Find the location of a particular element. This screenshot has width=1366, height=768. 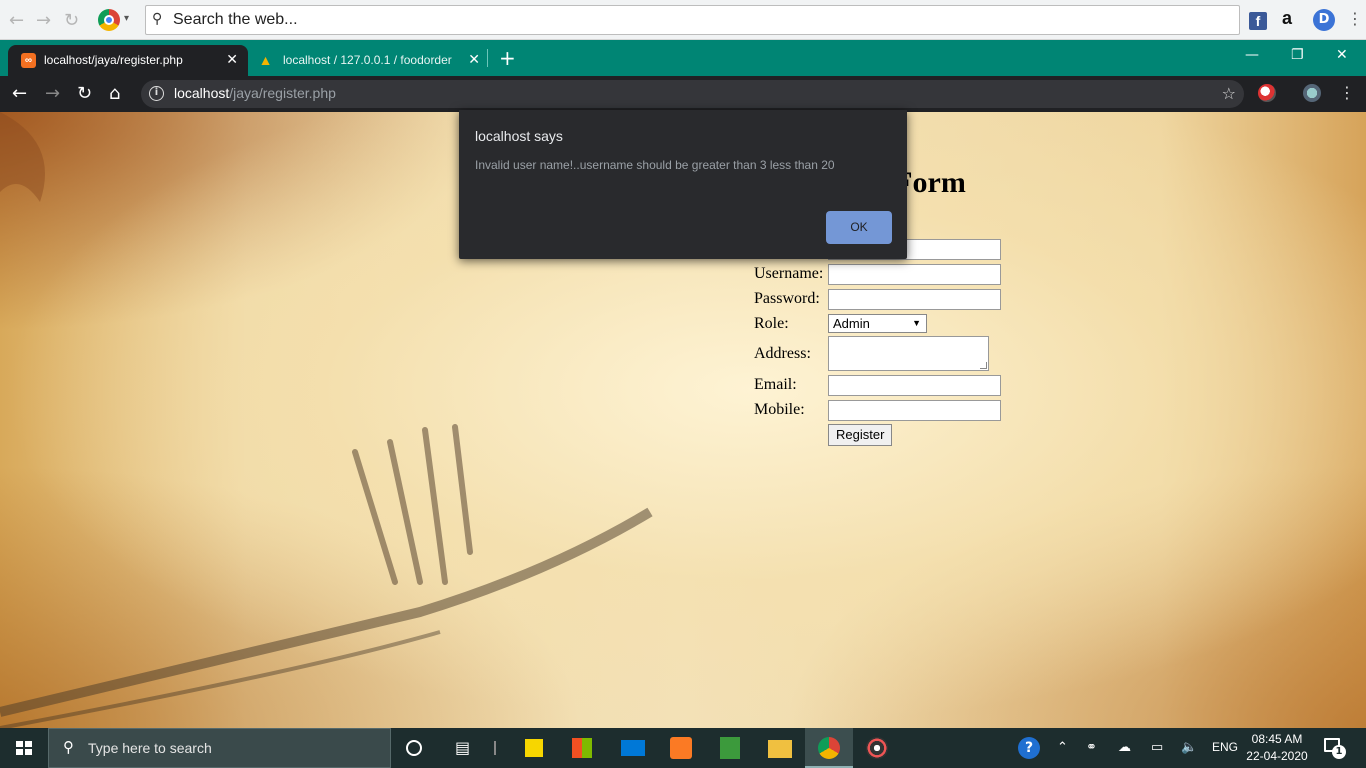

extension-icon is located at coordinates (1267, 93).